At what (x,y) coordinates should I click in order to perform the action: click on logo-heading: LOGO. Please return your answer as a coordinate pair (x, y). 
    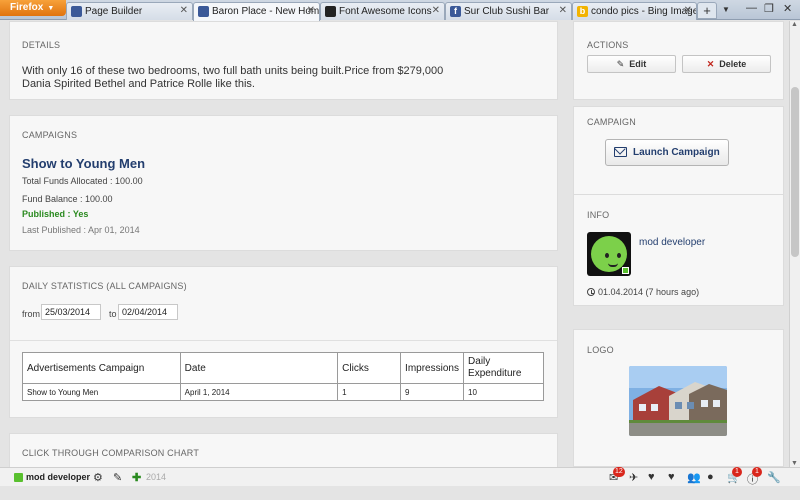
    Looking at the image, I should click on (600, 350).